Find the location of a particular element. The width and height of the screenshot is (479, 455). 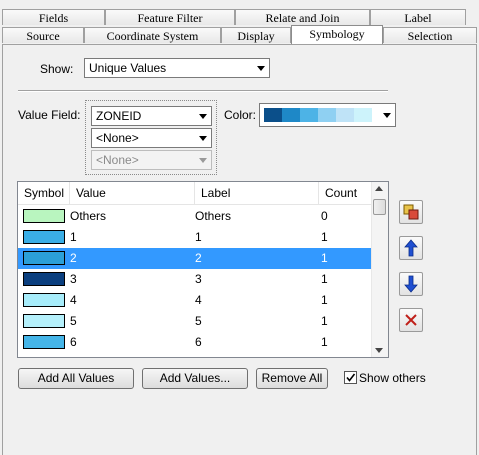

value-field-1-select: ZONEID is located at coordinates (151, 116).